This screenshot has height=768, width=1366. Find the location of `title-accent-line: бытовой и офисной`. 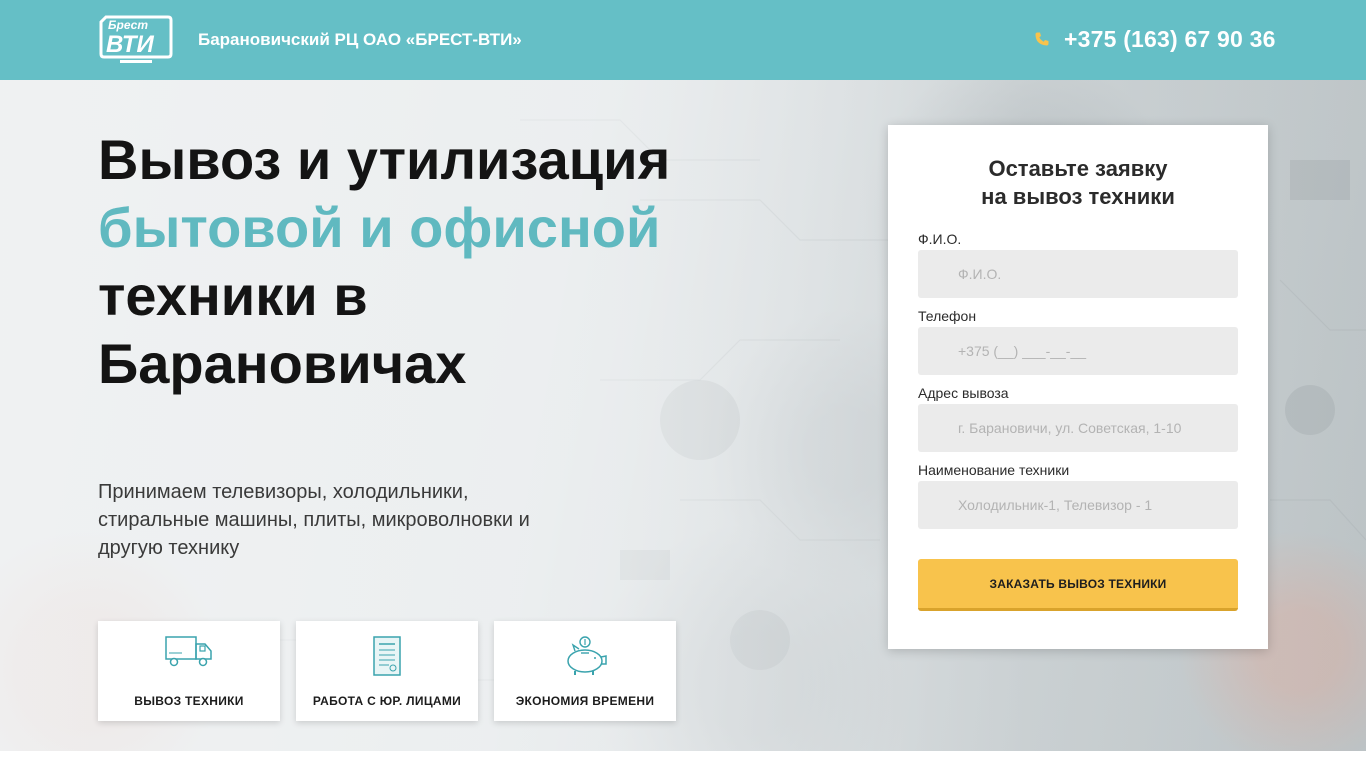

title-accent-line: бытовой и офисной is located at coordinates (379, 227).